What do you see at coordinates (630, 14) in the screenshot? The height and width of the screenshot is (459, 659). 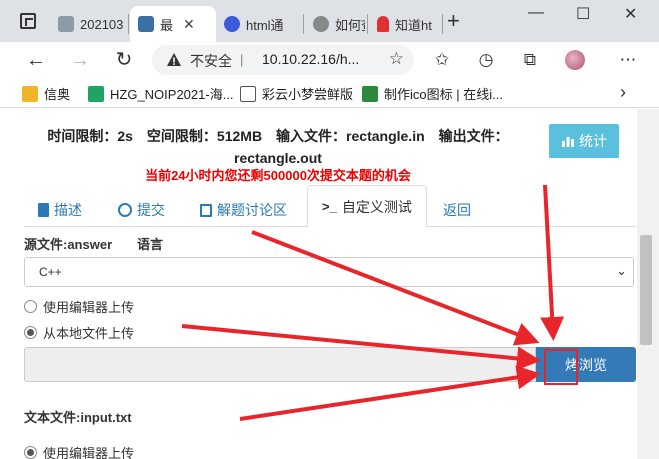 I see `close-window-icon: ✕` at bounding box center [630, 14].